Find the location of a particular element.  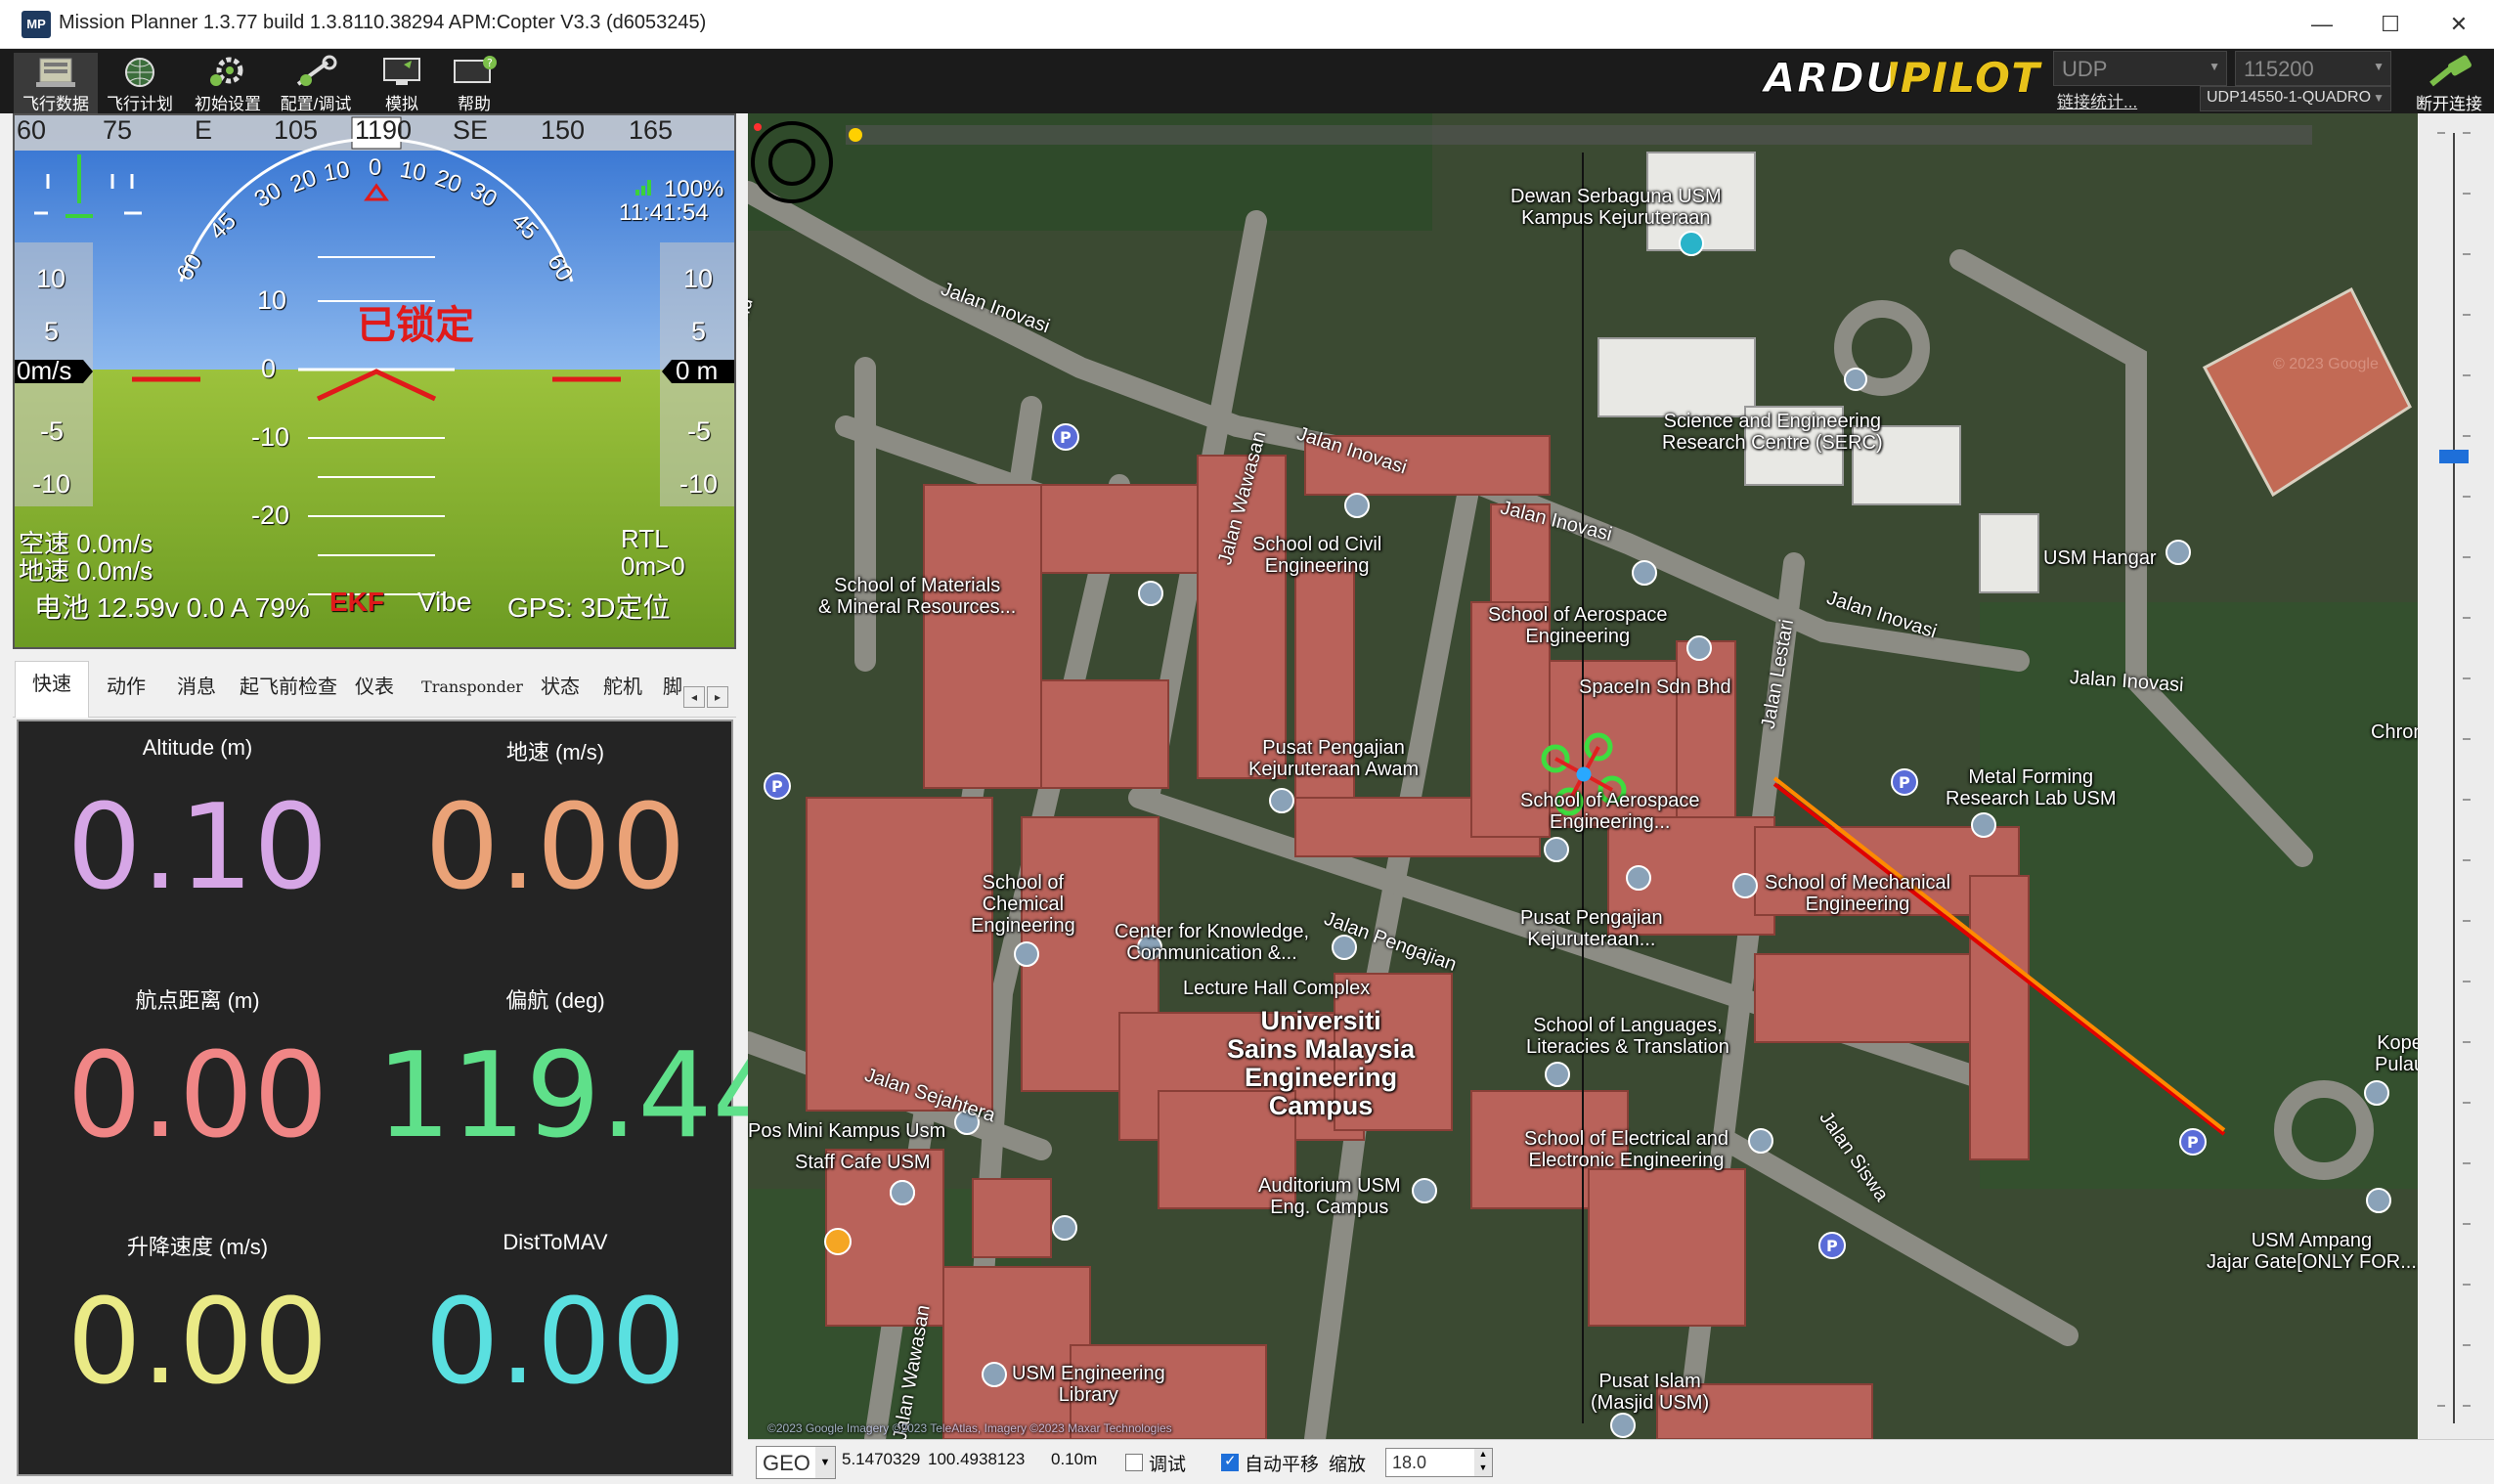

roll-label: 10 is located at coordinates (336, 171).